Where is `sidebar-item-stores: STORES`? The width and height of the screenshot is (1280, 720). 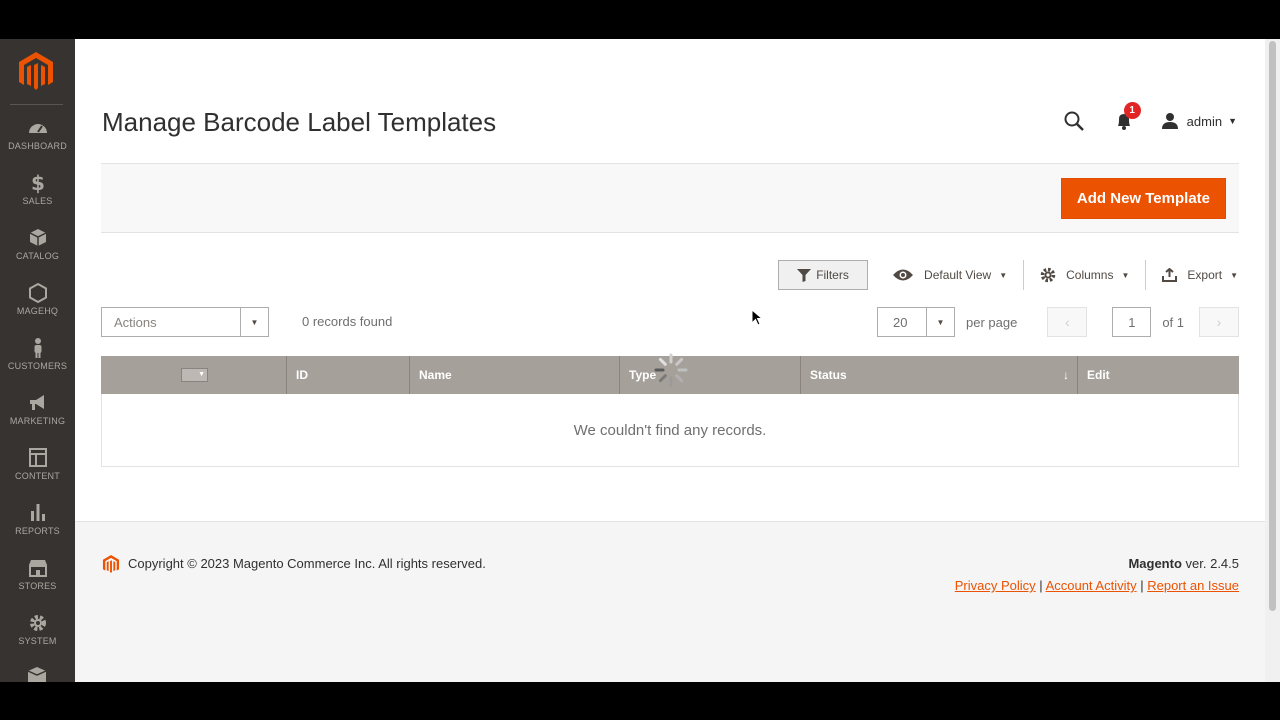 sidebar-item-stores: STORES is located at coordinates (37, 583).